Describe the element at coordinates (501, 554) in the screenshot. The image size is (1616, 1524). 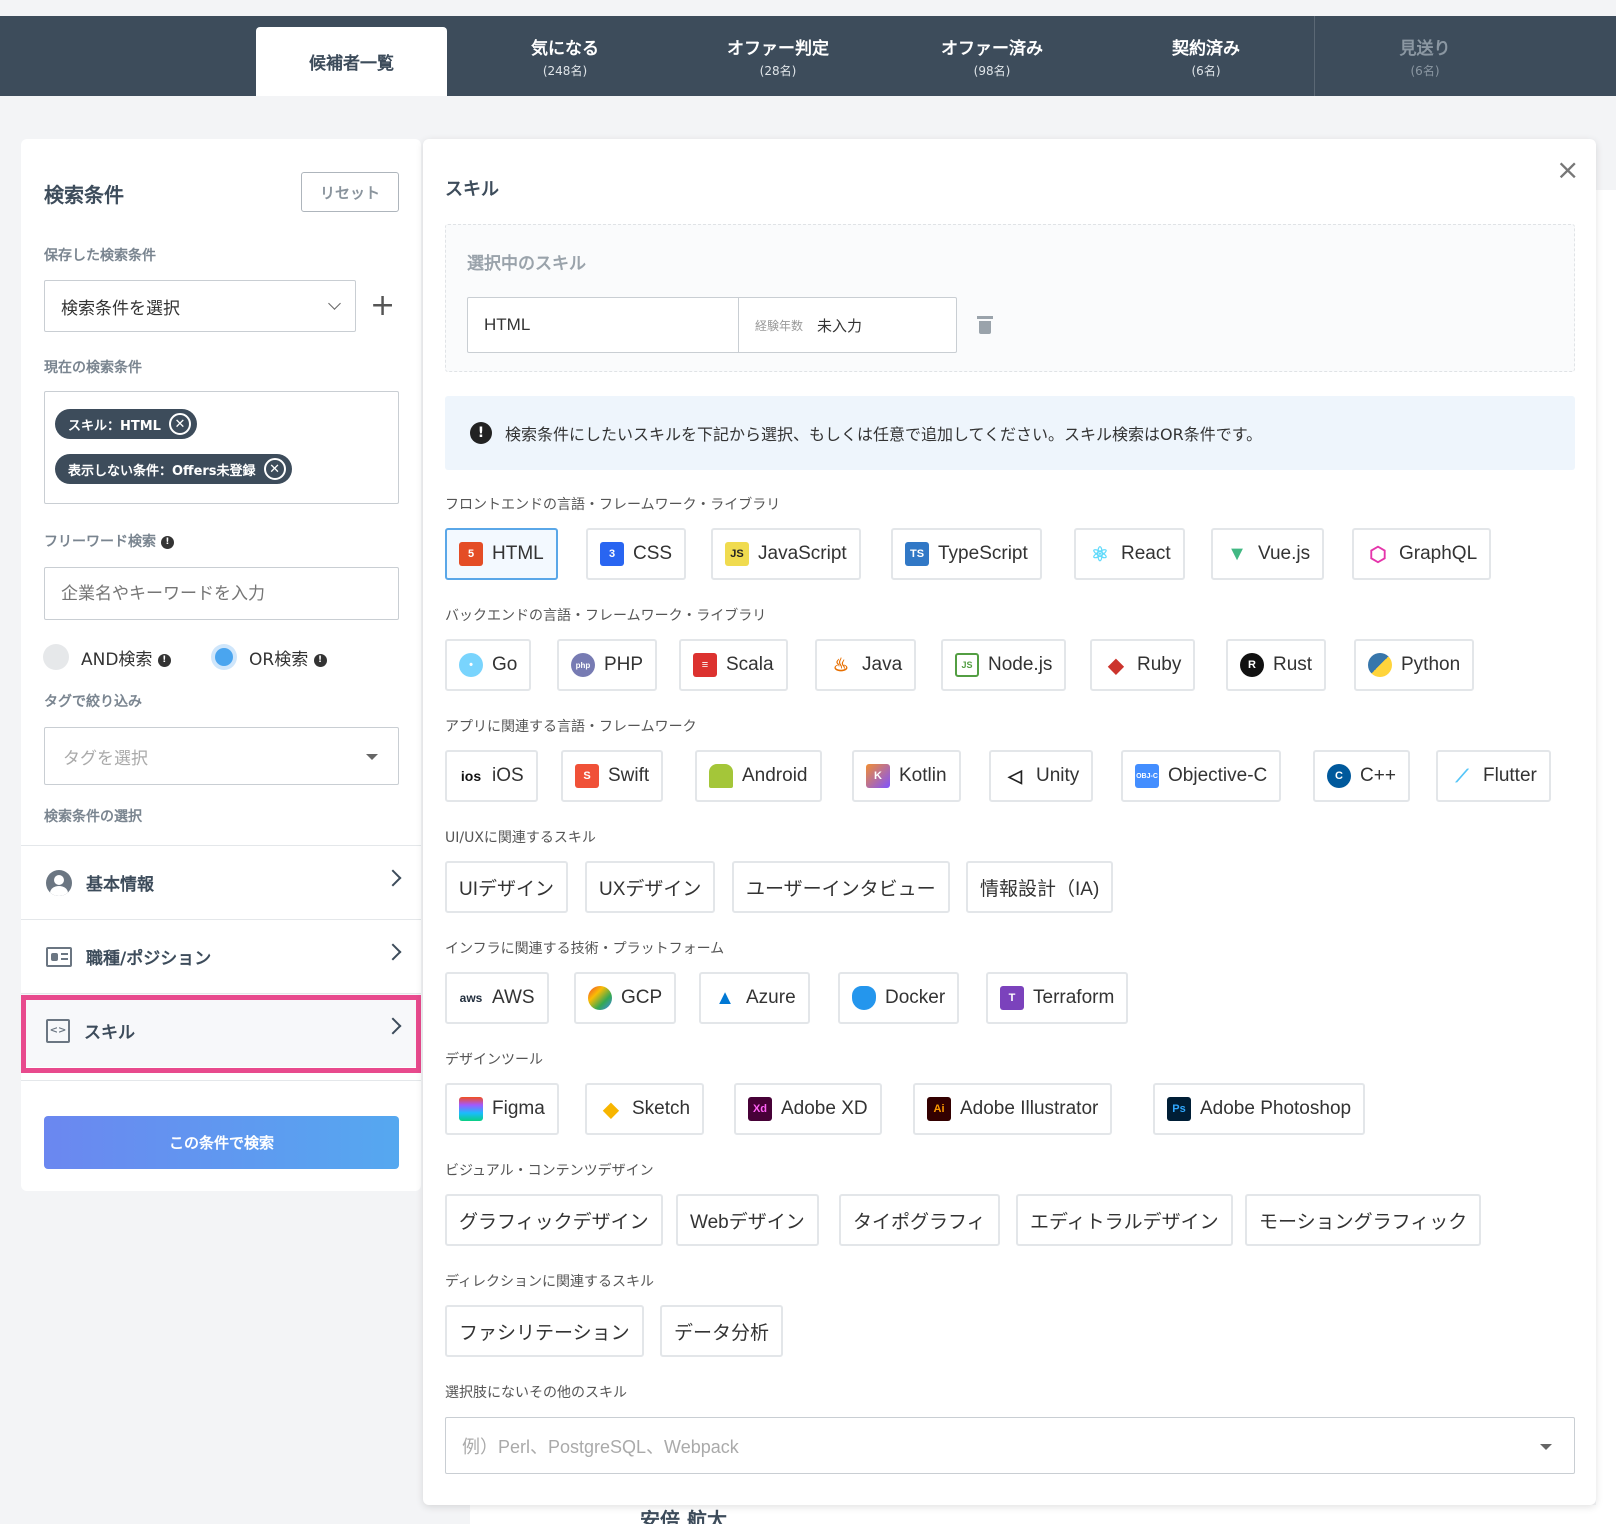
I see `skill-html: 5 HTML` at that location.